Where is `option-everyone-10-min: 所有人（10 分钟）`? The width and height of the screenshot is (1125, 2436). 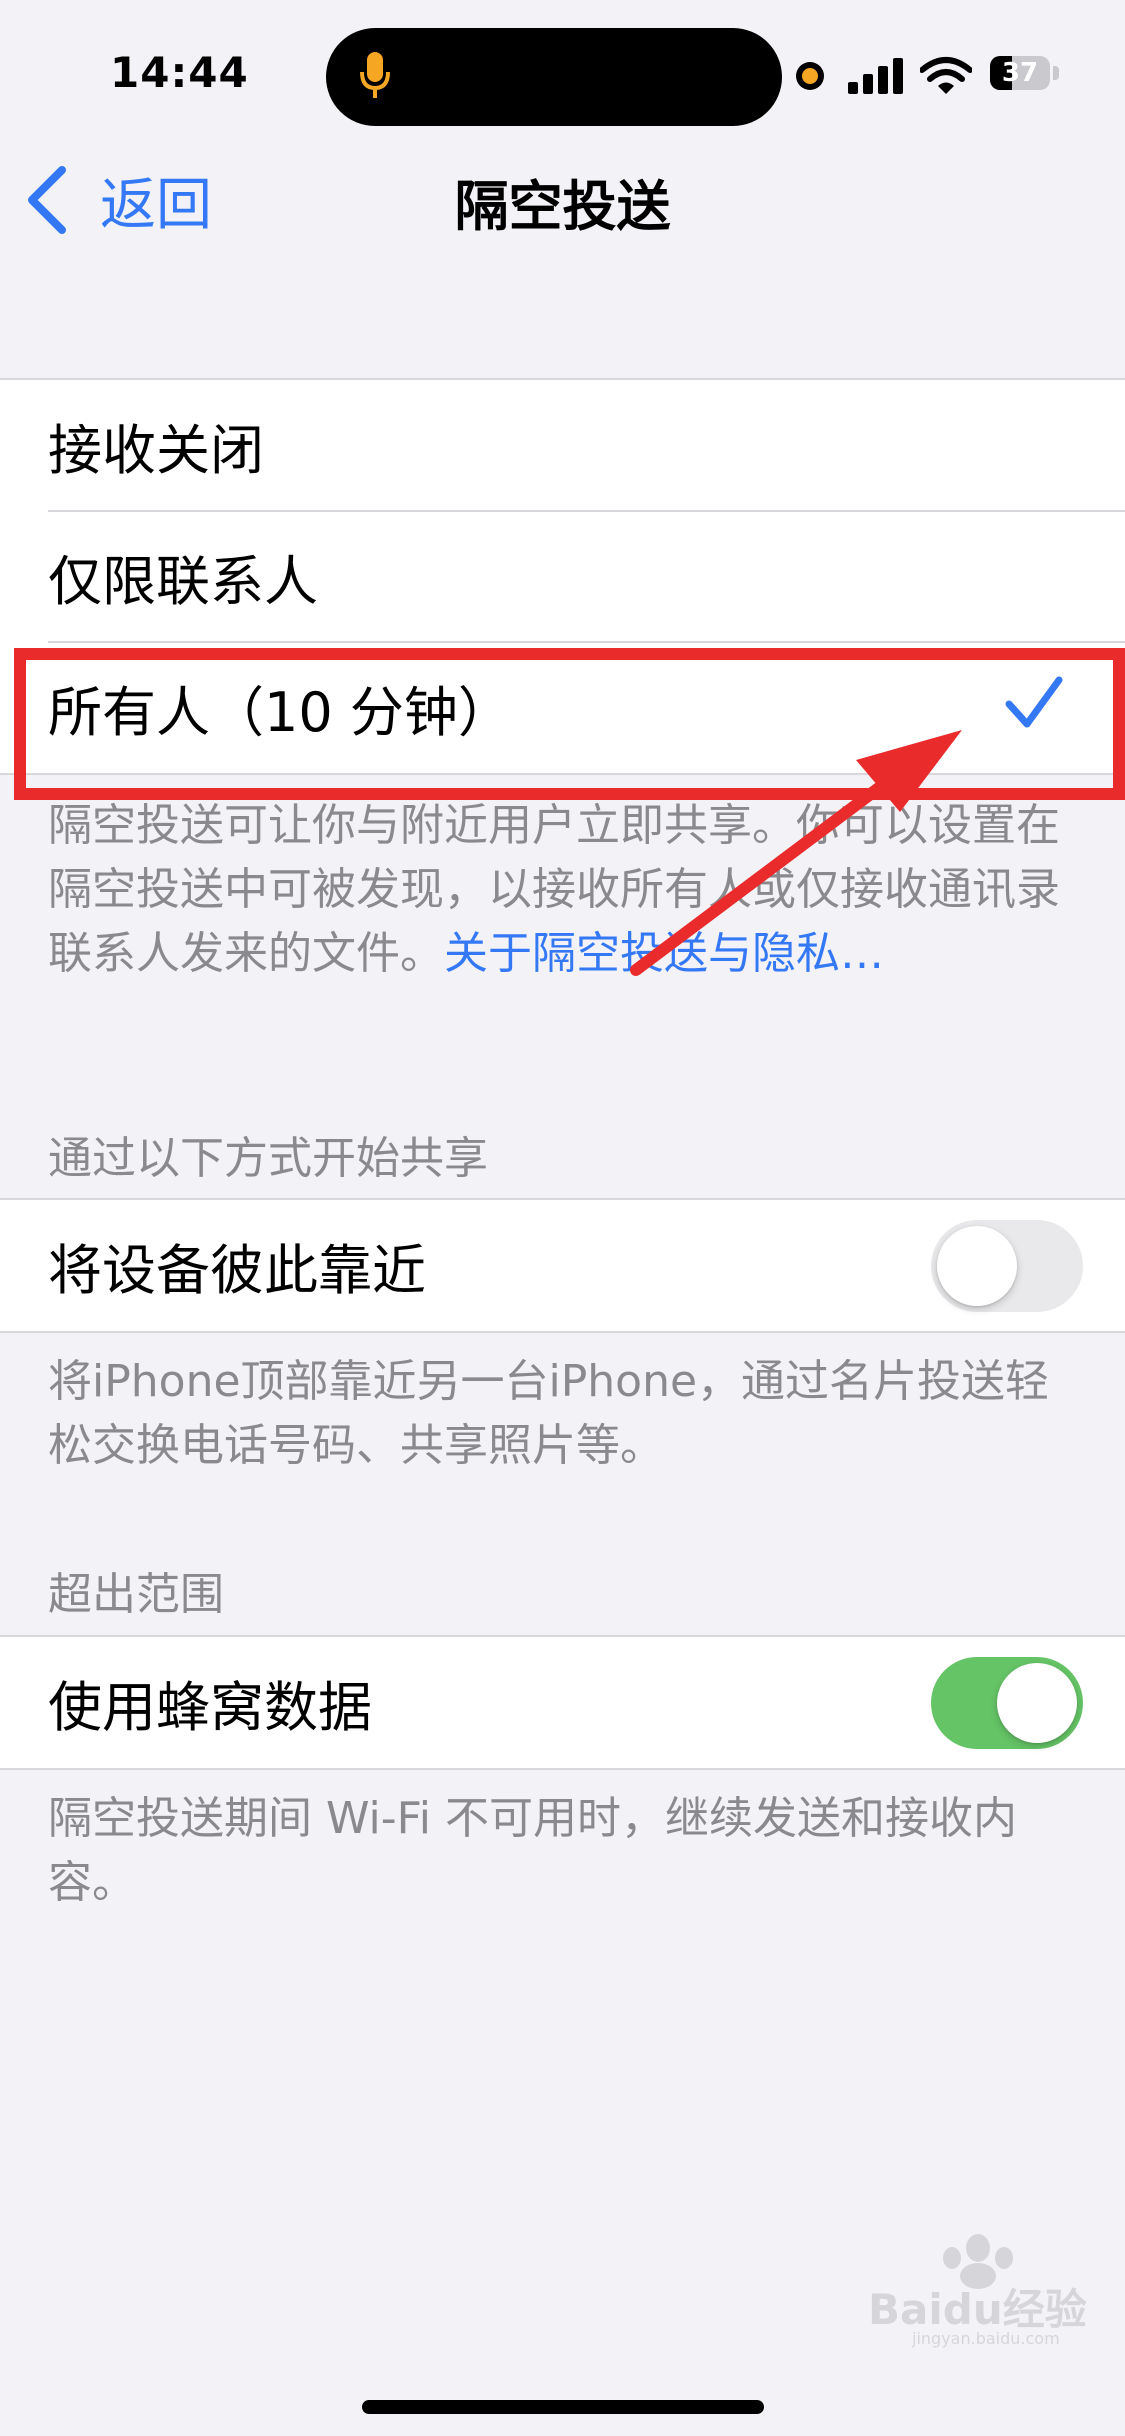 option-everyone-10-min: 所有人（10 分钟） is located at coordinates (562, 707).